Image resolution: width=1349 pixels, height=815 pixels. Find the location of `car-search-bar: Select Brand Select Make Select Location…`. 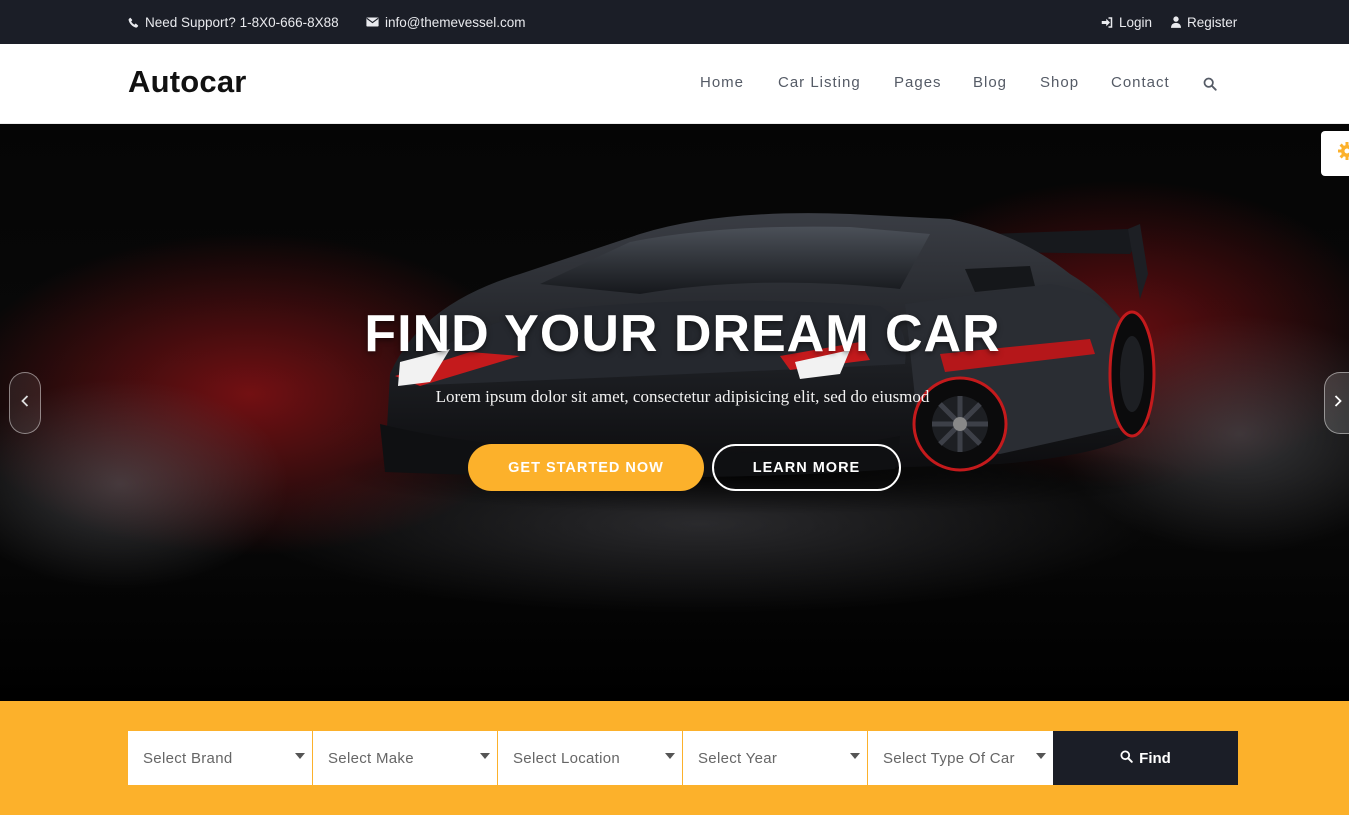

car-search-bar: Select Brand Select Make Select Location… is located at coordinates (674, 758).